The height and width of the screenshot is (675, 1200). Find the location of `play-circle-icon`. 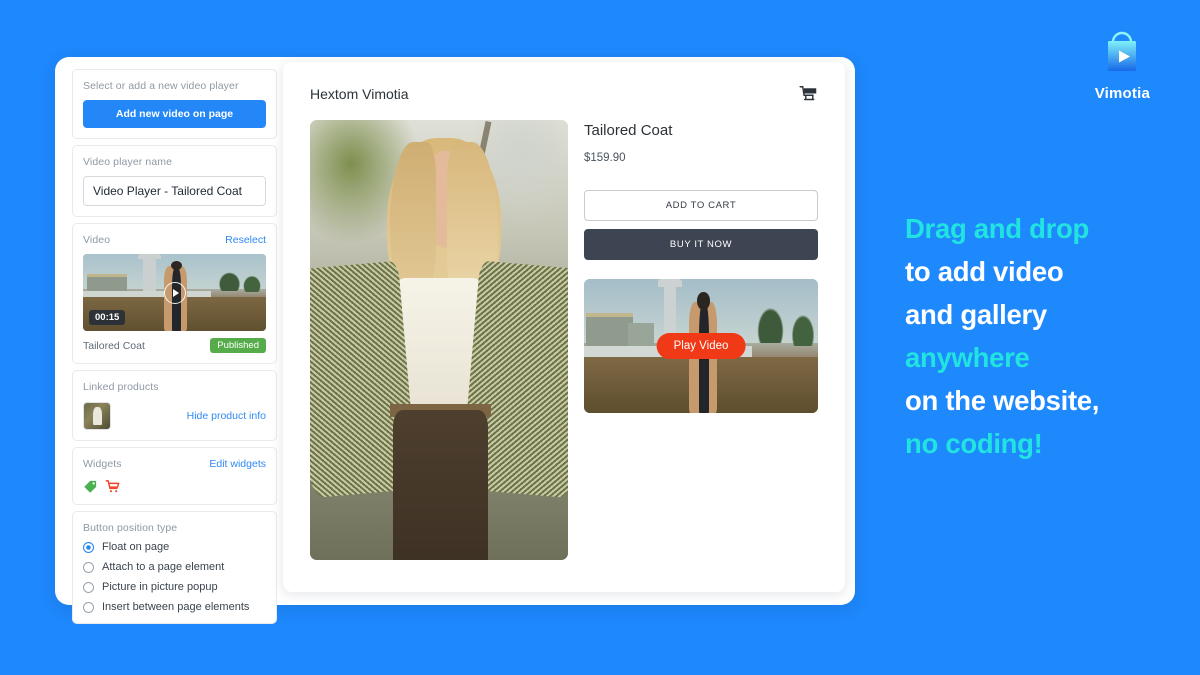

play-circle-icon is located at coordinates (174, 292).